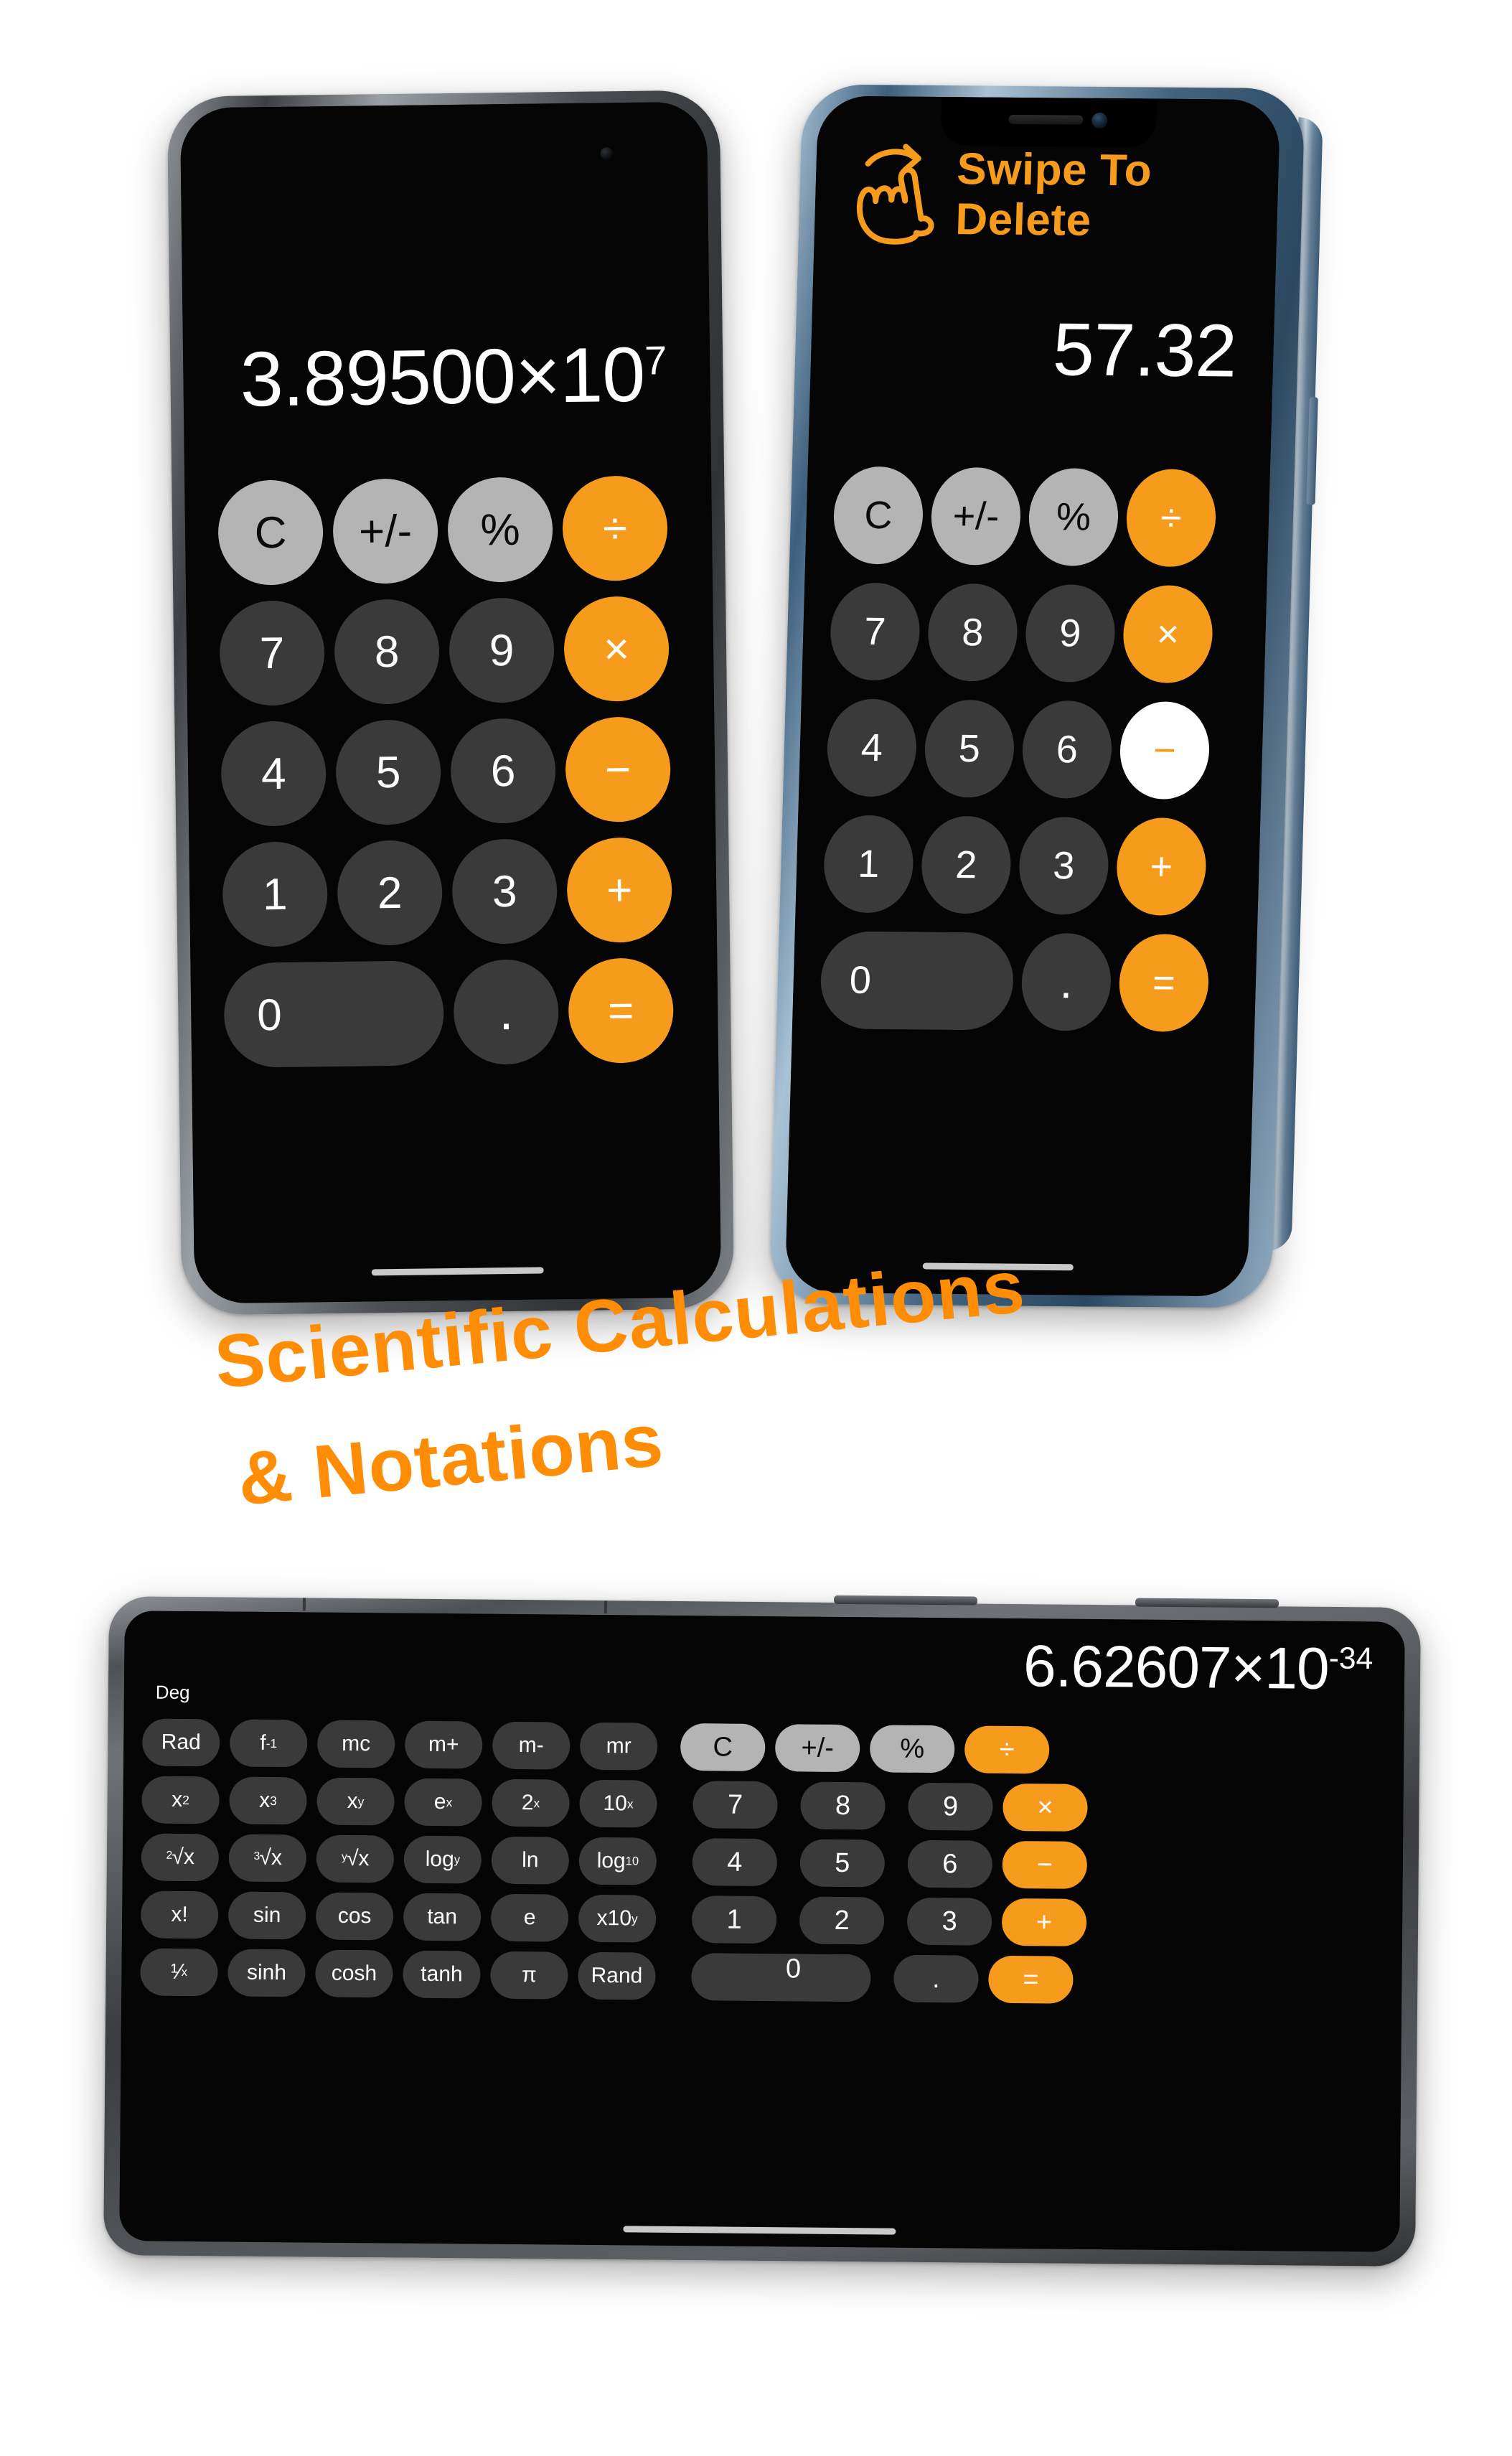  What do you see at coordinates (619, 1747) in the screenshot?
I see `key-mr: mr` at bounding box center [619, 1747].